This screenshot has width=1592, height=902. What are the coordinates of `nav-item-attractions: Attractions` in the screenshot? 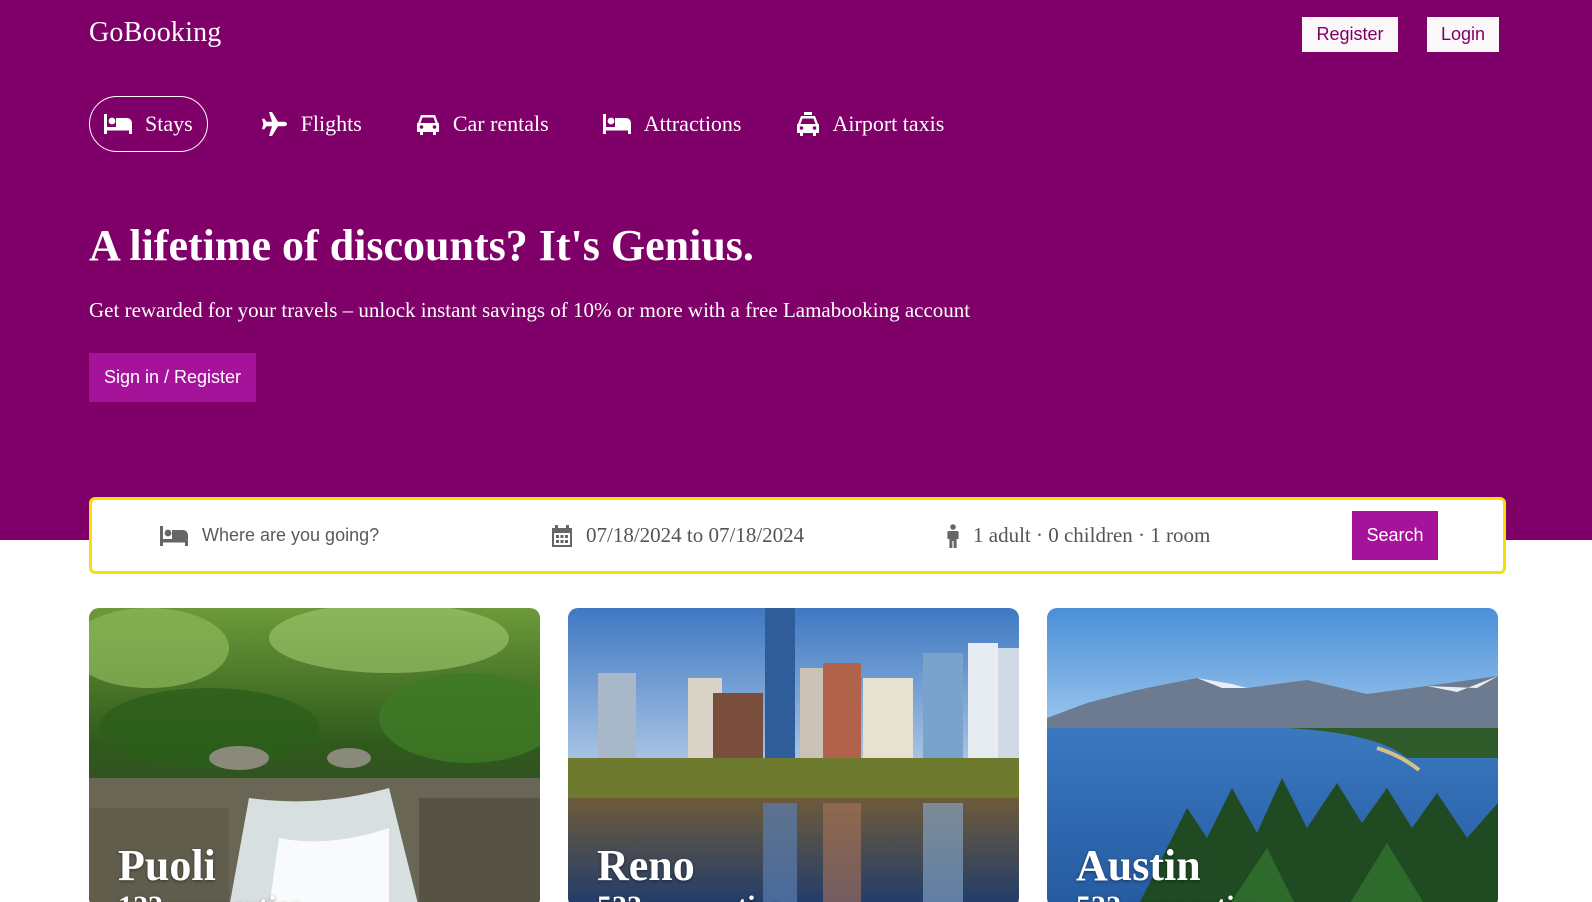 It's located at (672, 124).